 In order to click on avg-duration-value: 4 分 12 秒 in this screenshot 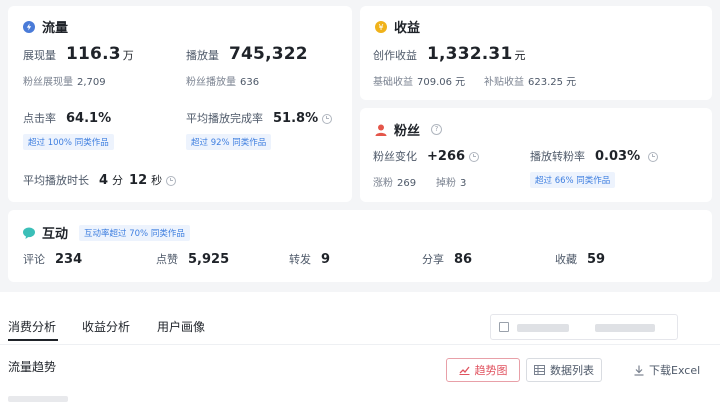, I will do `click(138, 180)`.